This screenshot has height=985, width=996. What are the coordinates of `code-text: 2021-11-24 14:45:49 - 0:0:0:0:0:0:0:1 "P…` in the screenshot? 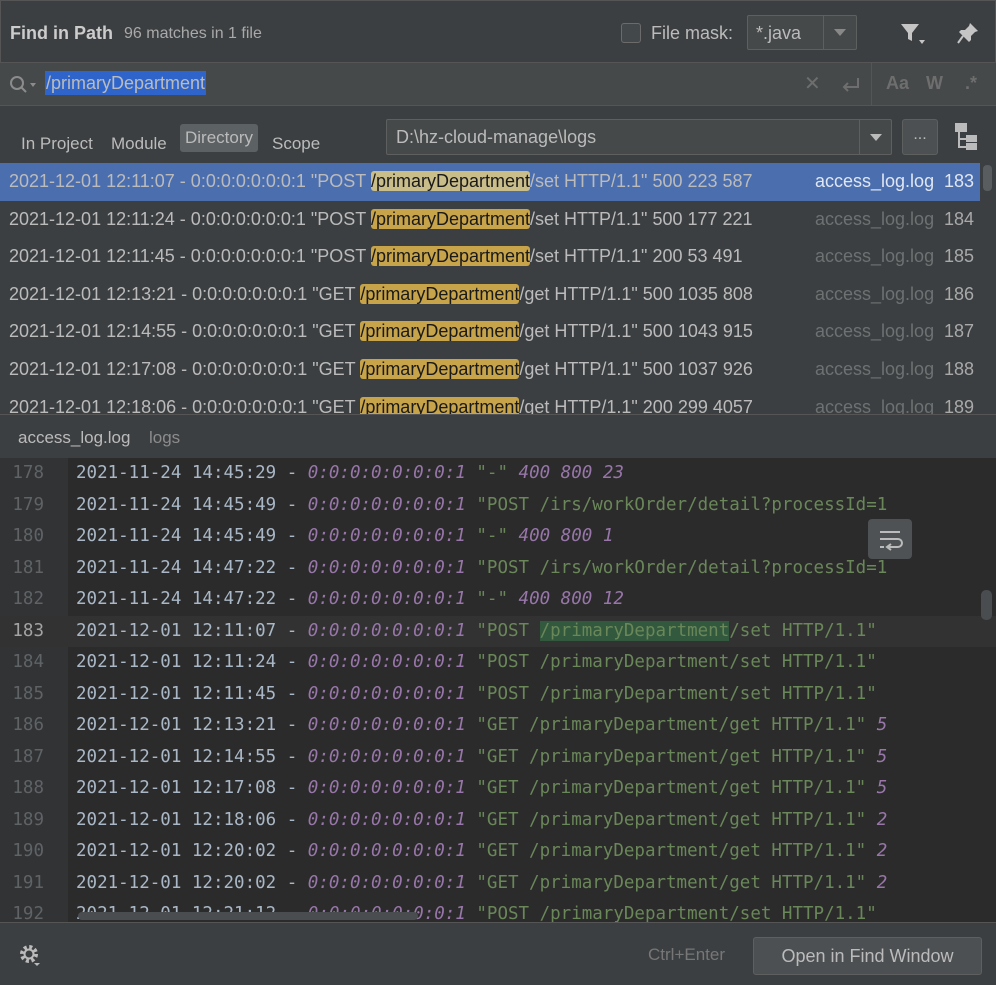 It's located at (481, 505).